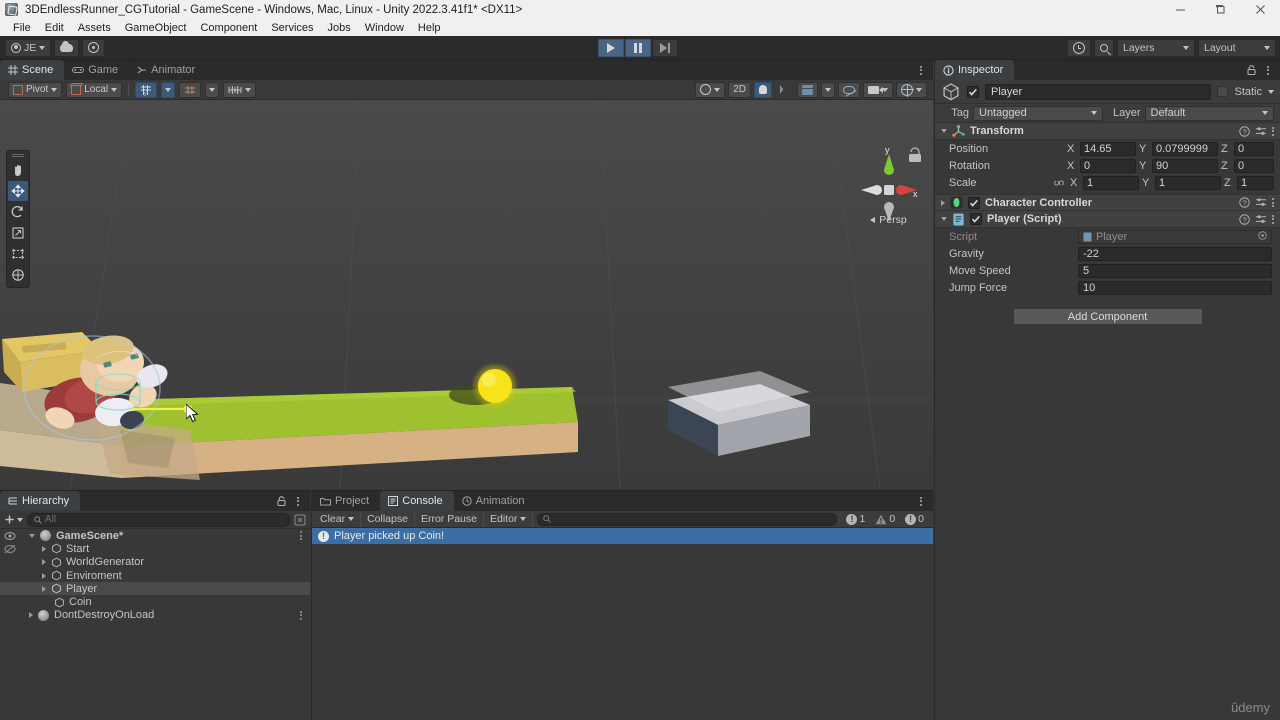 Image resolution: width=1280 pixels, height=720 pixels. What do you see at coordinates (1237, 48) in the screenshot?
I see `layout-dropdown: Layout` at bounding box center [1237, 48].